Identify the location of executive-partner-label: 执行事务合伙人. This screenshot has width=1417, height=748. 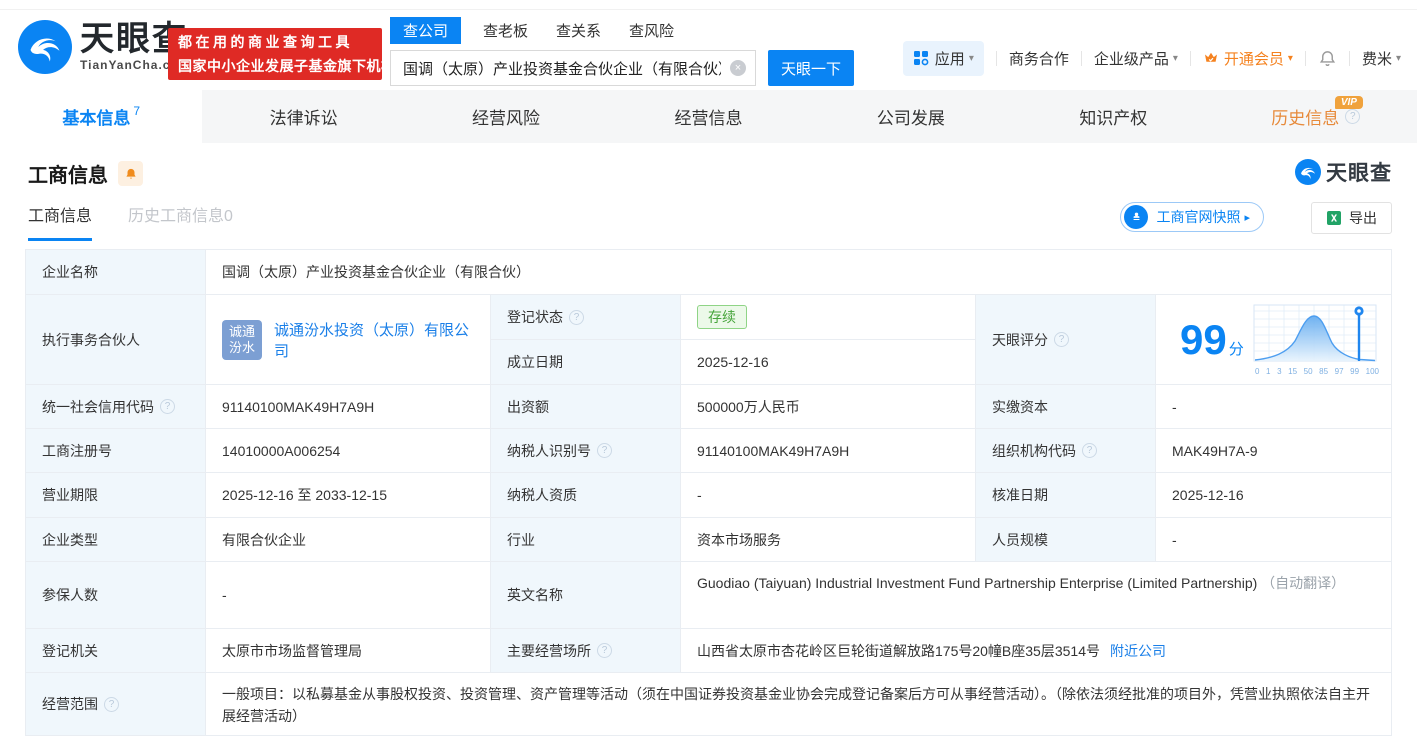
(116, 339).